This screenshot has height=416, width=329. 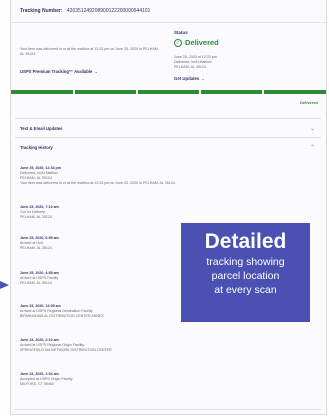 I want to click on callout-line: tracking showing, so click(x=245, y=262).